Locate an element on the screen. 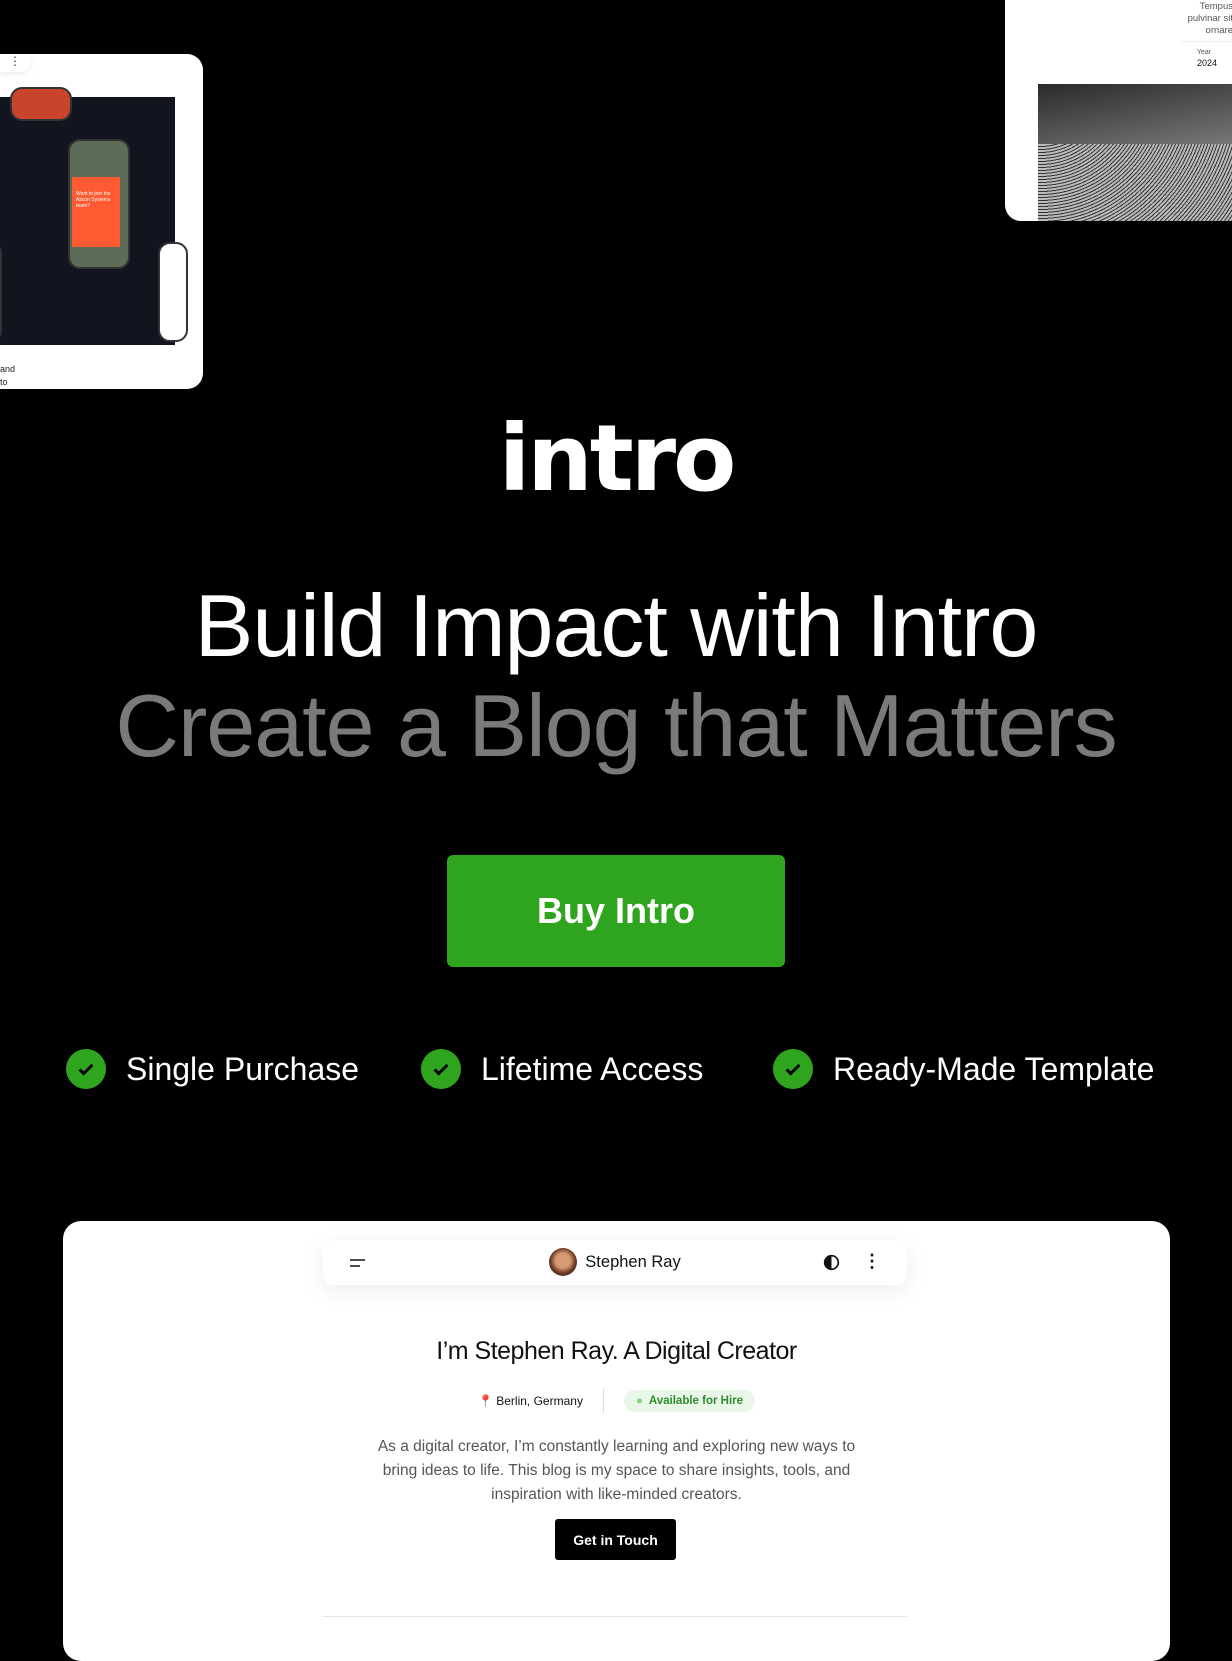 Image resolution: width=1232 pixels, height=1661 pixels. demo-title: I’m Stephen Ray. A Digital Creator is located at coordinates (616, 1351).